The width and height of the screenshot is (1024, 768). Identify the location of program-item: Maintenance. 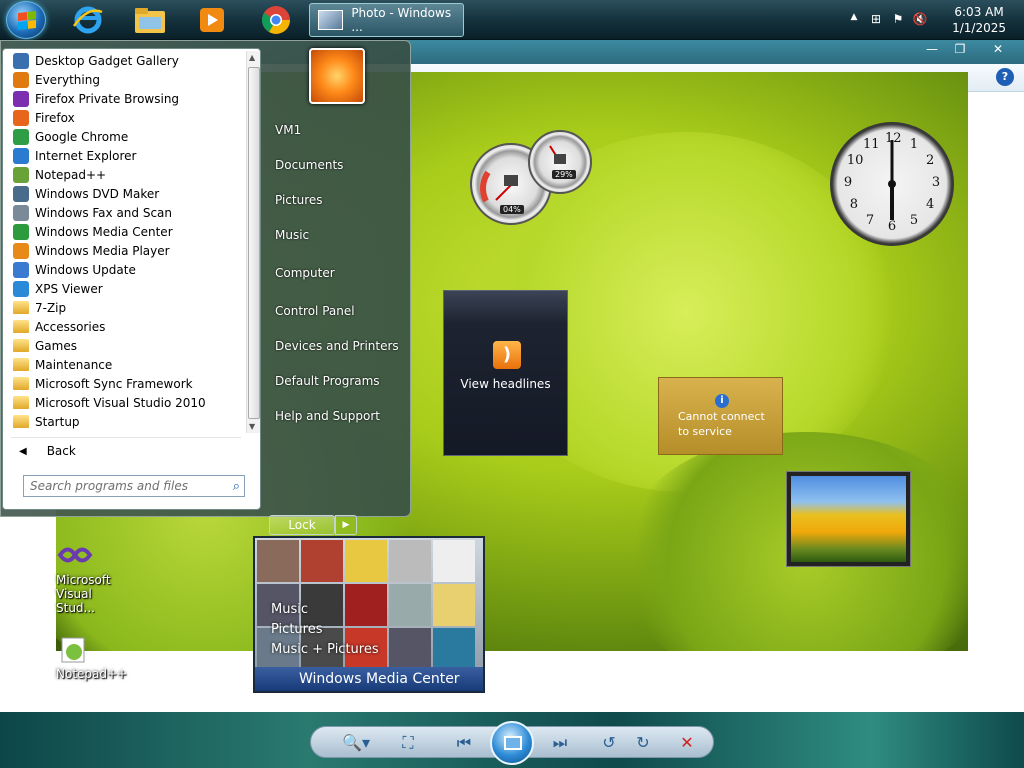
(123, 364).